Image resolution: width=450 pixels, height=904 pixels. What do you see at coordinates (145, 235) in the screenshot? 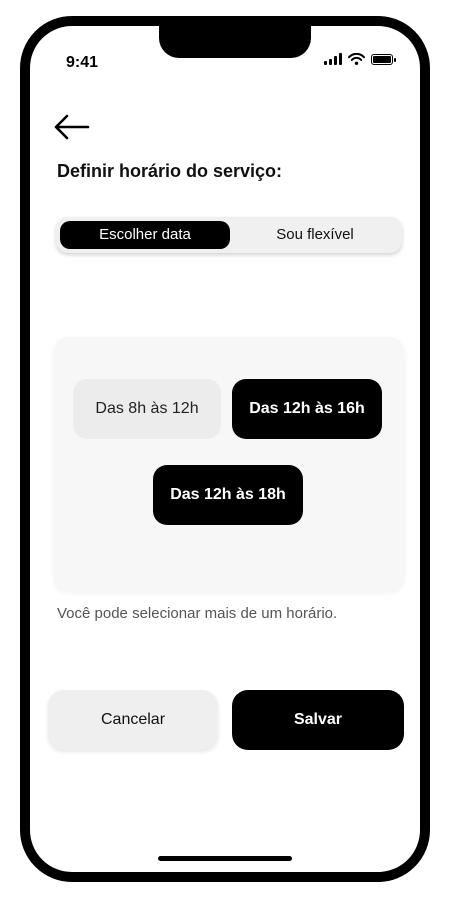
I see `tab-choose-date: Escolher data` at bounding box center [145, 235].